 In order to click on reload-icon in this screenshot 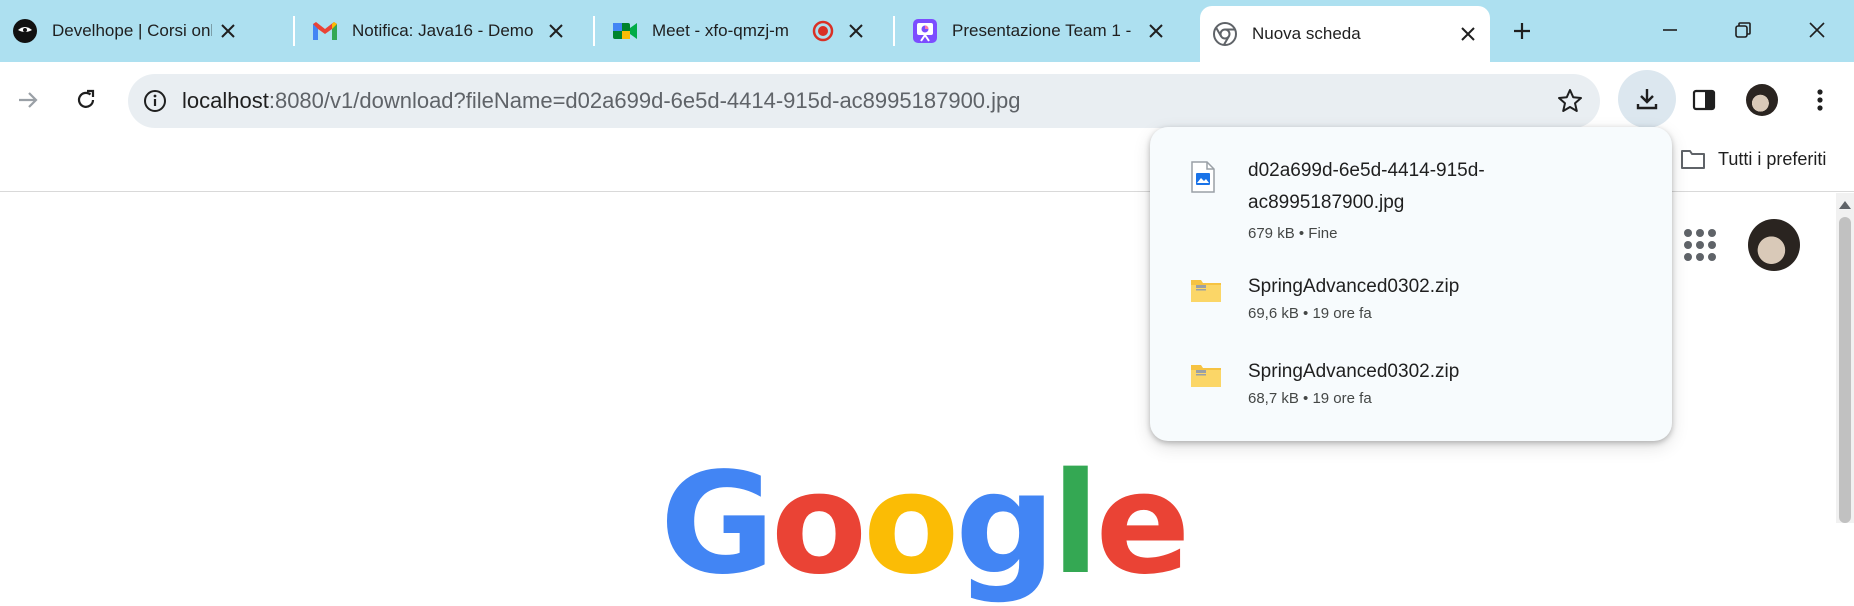, I will do `click(86, 98)`.